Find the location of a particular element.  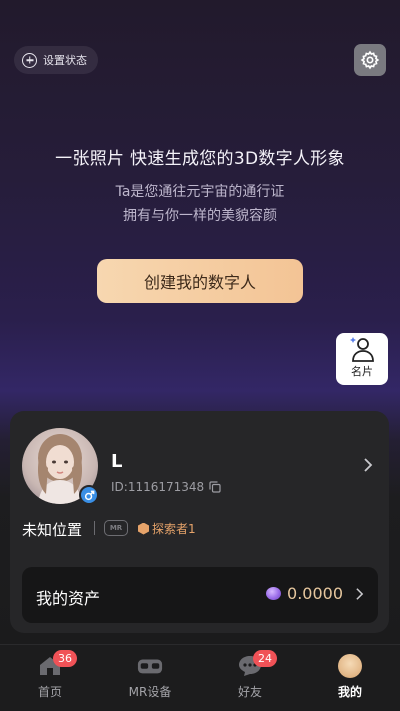

hexagon-icon is located at coordinates (143, 528).